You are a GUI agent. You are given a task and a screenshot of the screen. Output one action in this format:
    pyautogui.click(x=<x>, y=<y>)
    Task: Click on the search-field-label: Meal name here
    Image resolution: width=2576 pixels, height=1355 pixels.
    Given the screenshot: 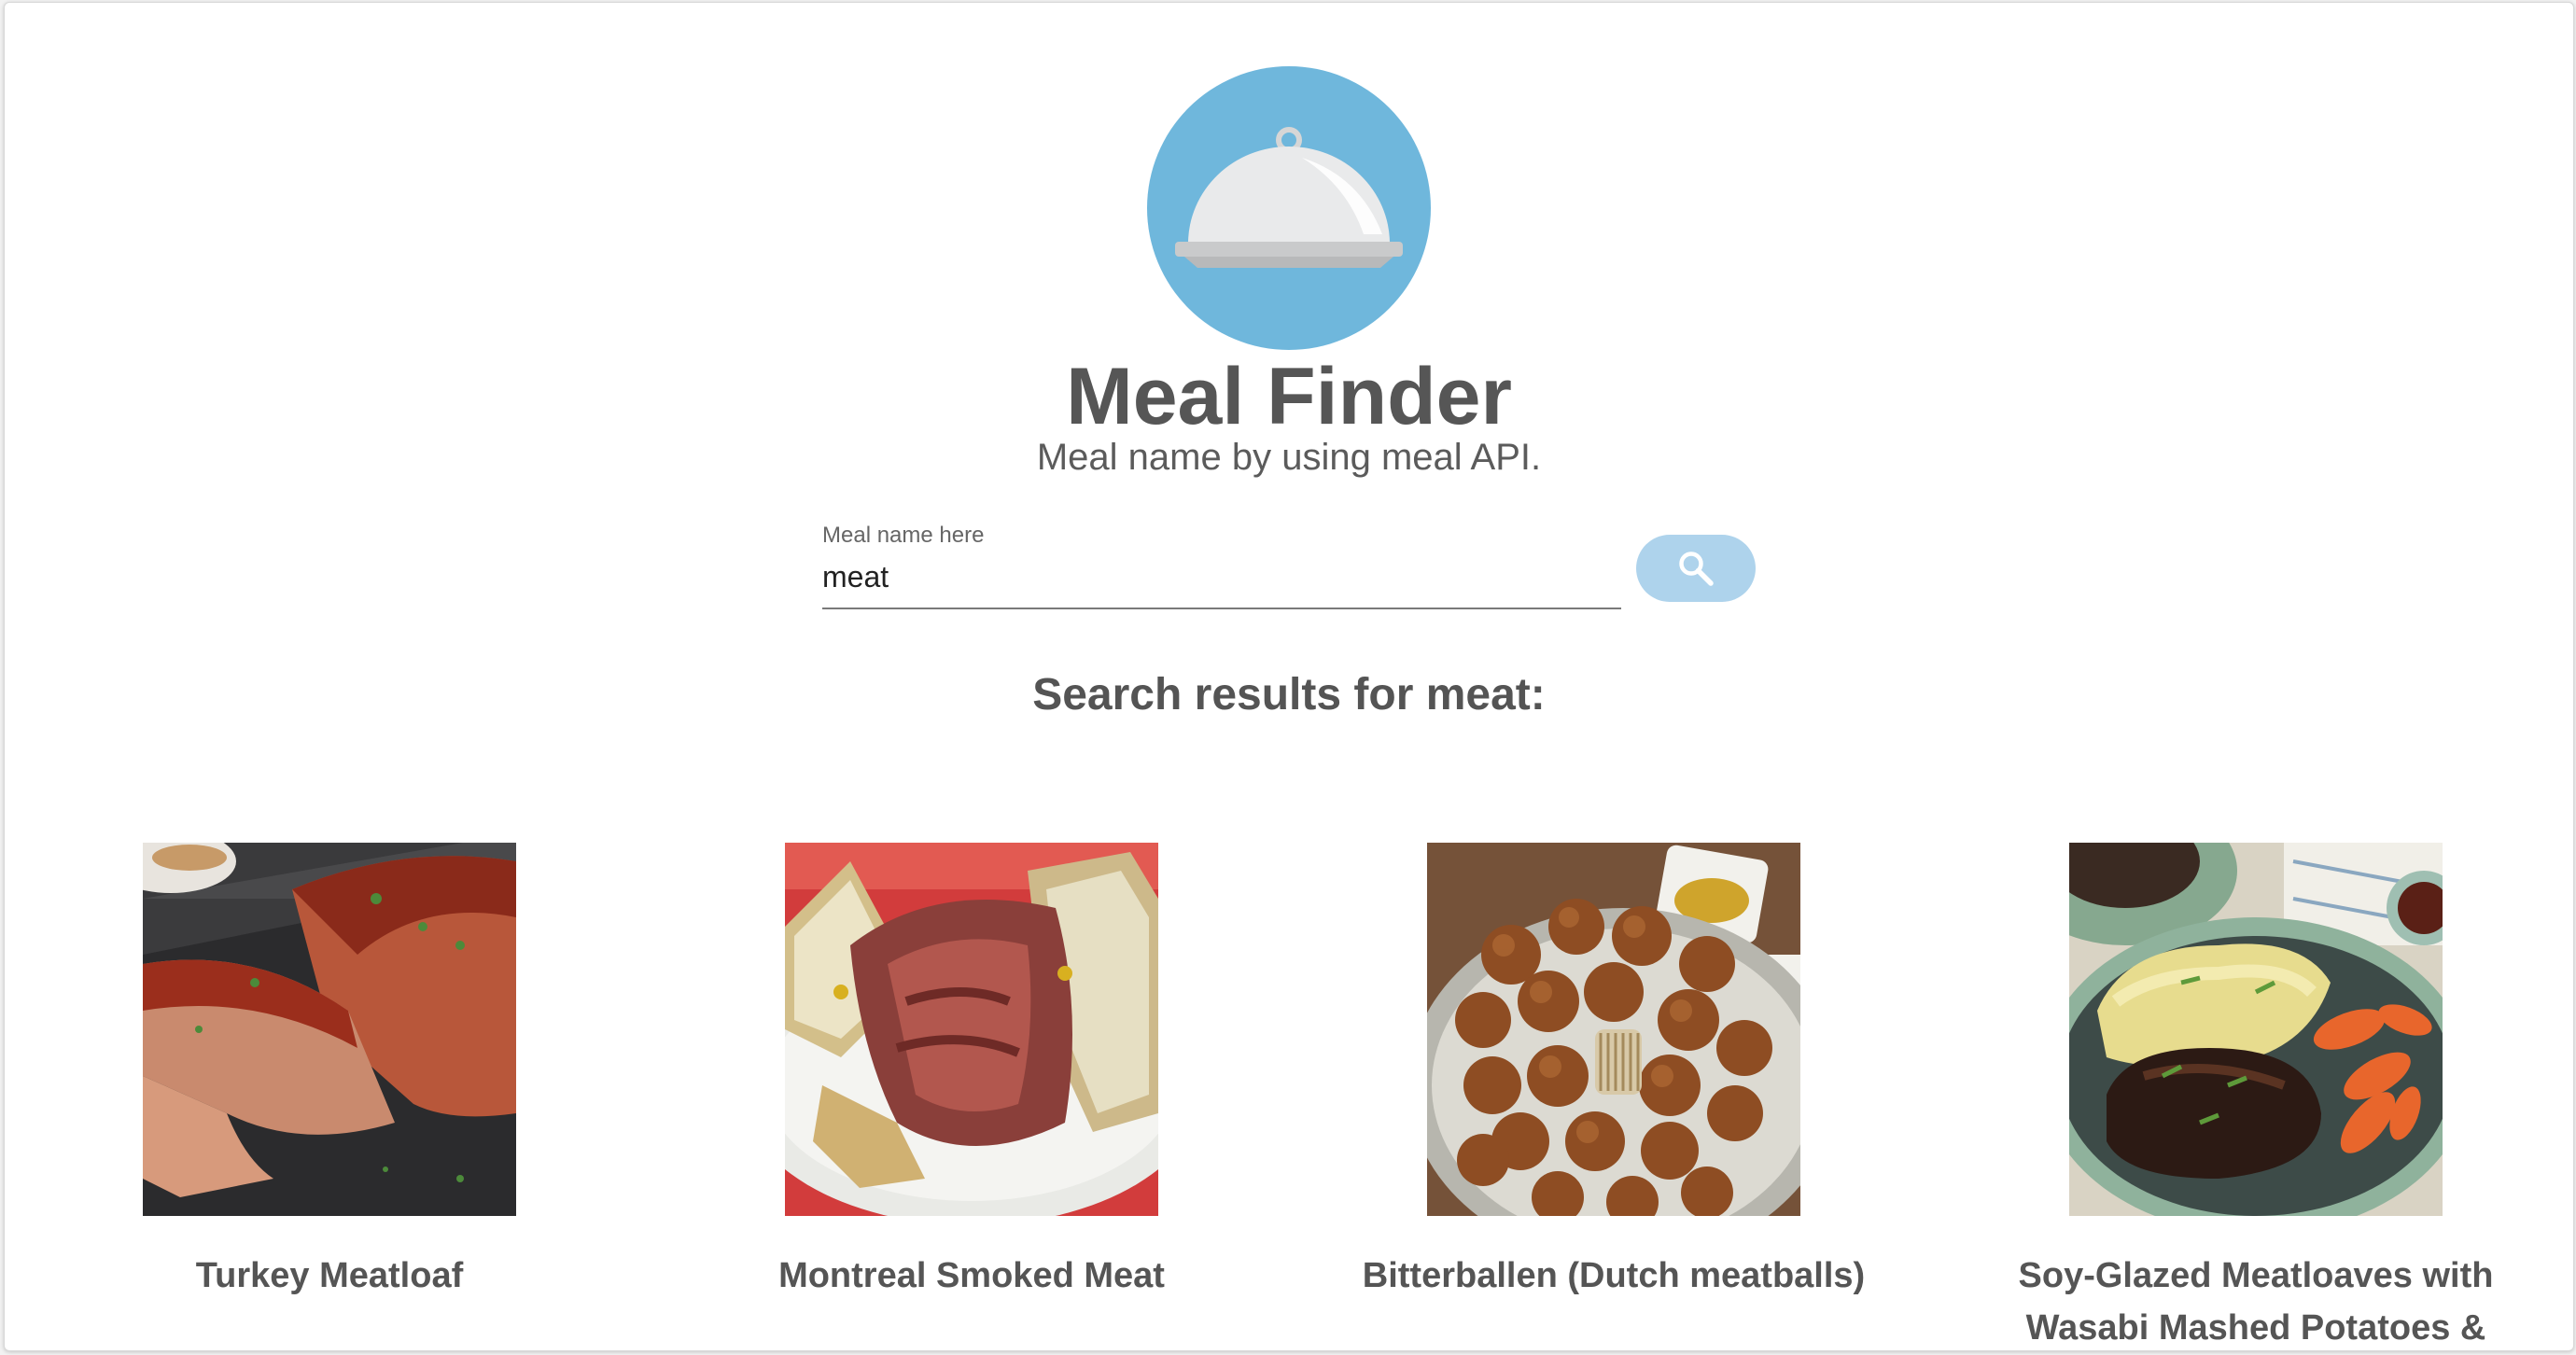 What is the action you would take?
    pyautogui.click(x=903, y=535)
    